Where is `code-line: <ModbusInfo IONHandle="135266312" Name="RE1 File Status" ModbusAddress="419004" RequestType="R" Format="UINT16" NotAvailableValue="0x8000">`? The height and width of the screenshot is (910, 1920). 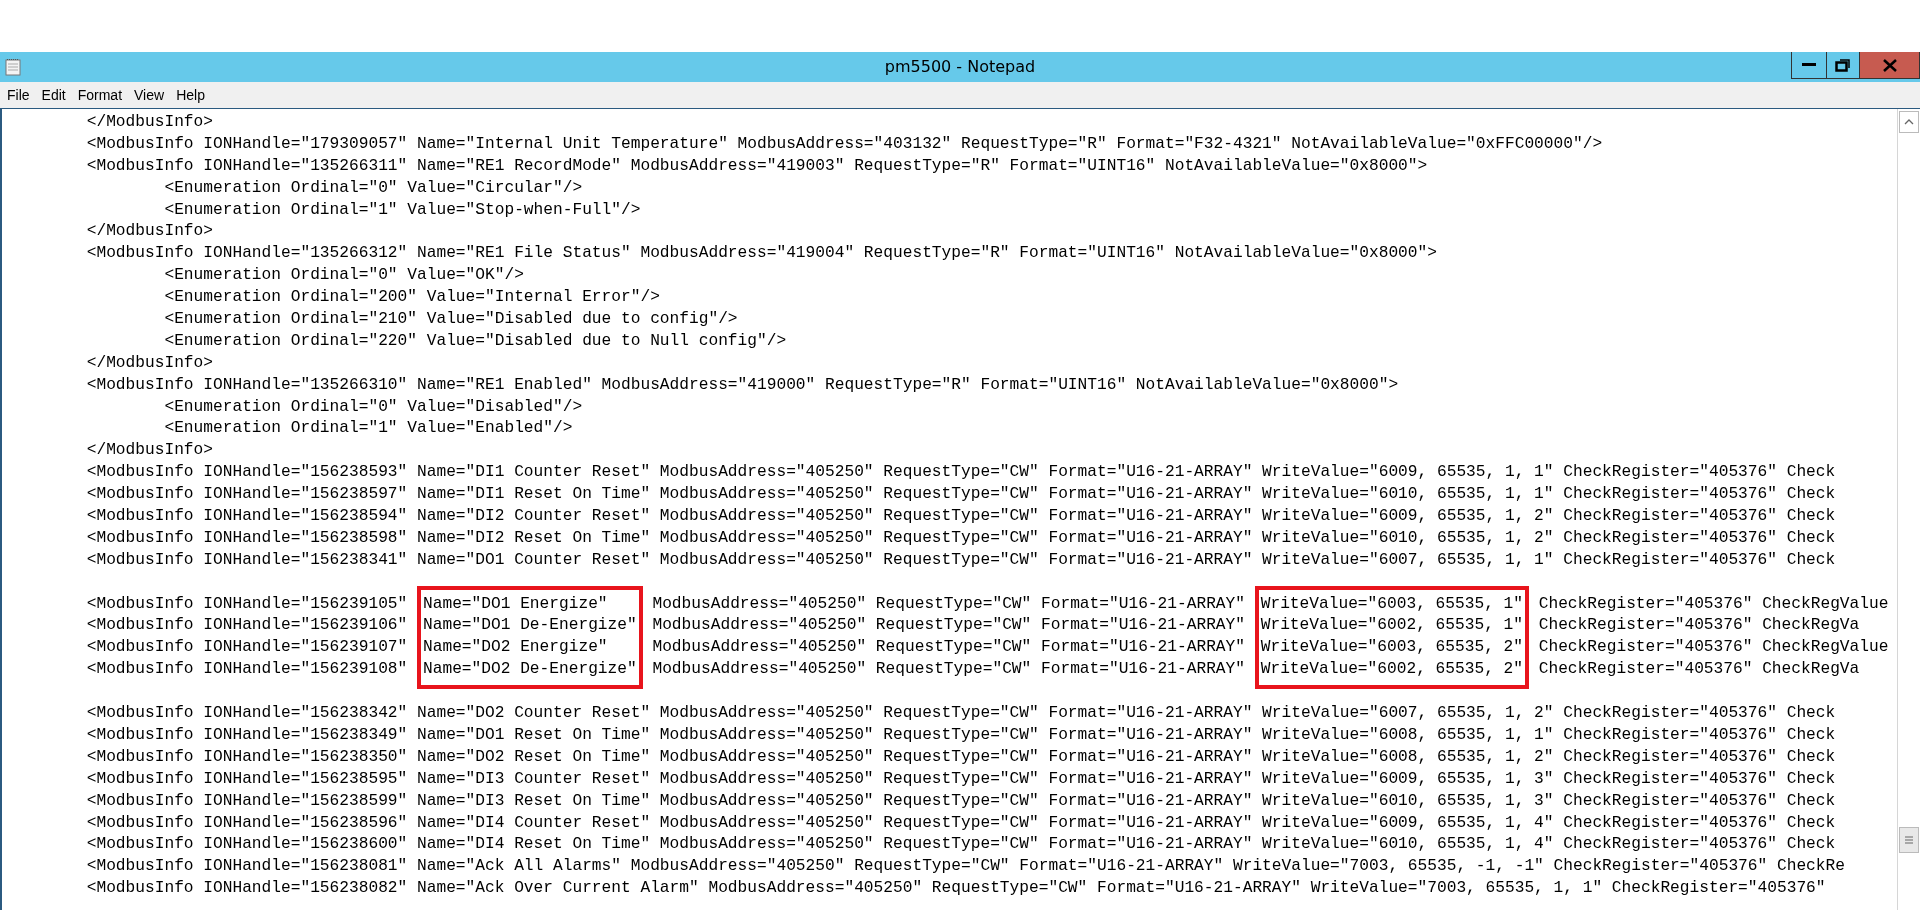 code-line: <ModbusInfo IONHandle="135266312" Name="RE1 File Status" ModbusAddress="419004" RequestType="R" Format="UINT16" NotAvailableValue="0x8000"> is located at coordinates (761, 253).